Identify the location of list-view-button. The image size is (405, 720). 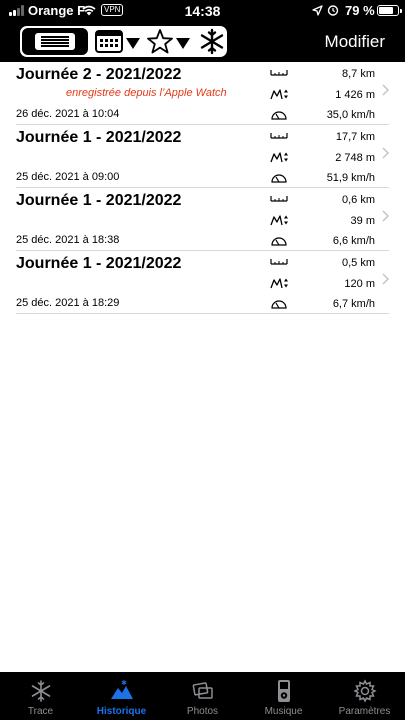
(55, 41).